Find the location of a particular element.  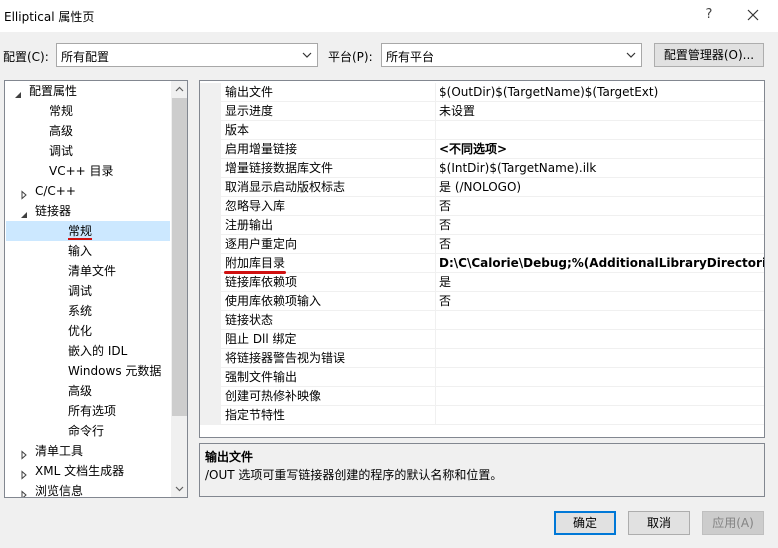

property-row: 阻止 Dll 绑定 is located at coordinates (482, 339).